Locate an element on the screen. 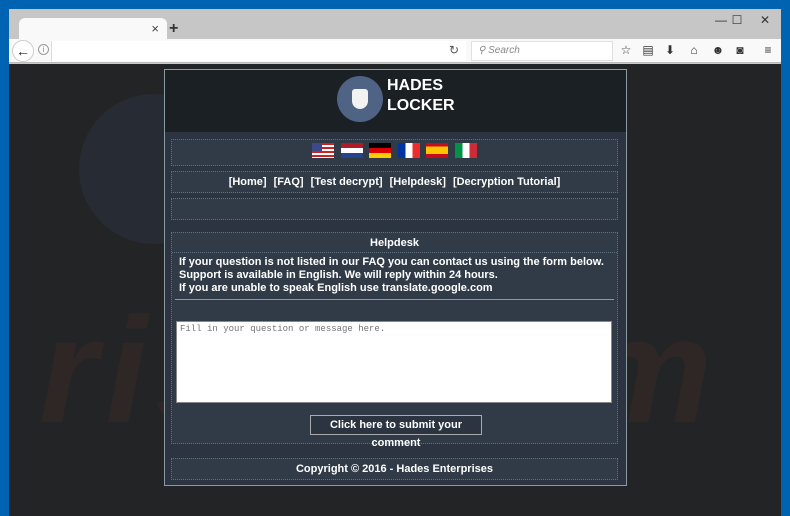 The width and height of the screenshot is (790, 516). translate-link: translate.google.com is located at coordinates (437, 288).